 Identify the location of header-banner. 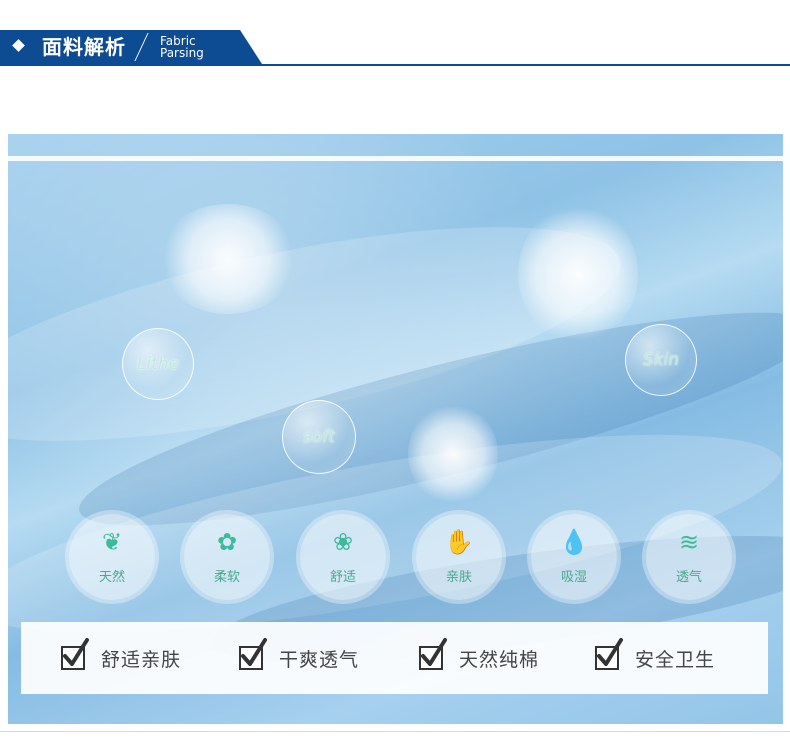
(131, 47).